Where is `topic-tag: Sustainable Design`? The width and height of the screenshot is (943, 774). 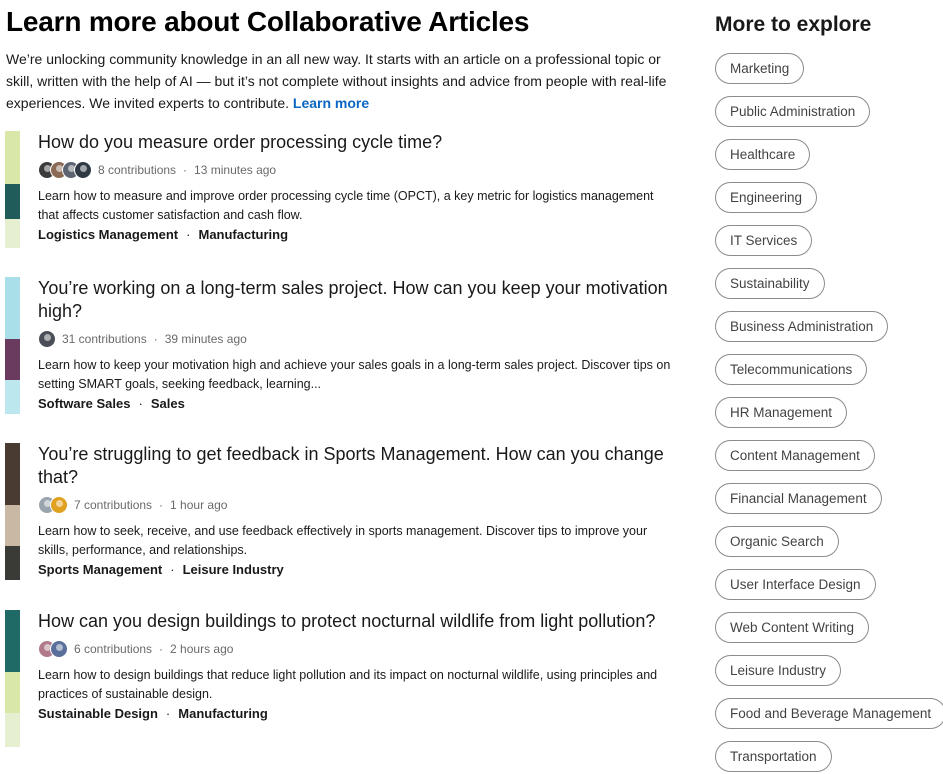 topic-tag: Sustainable Design is located at coordinates (98, 713).